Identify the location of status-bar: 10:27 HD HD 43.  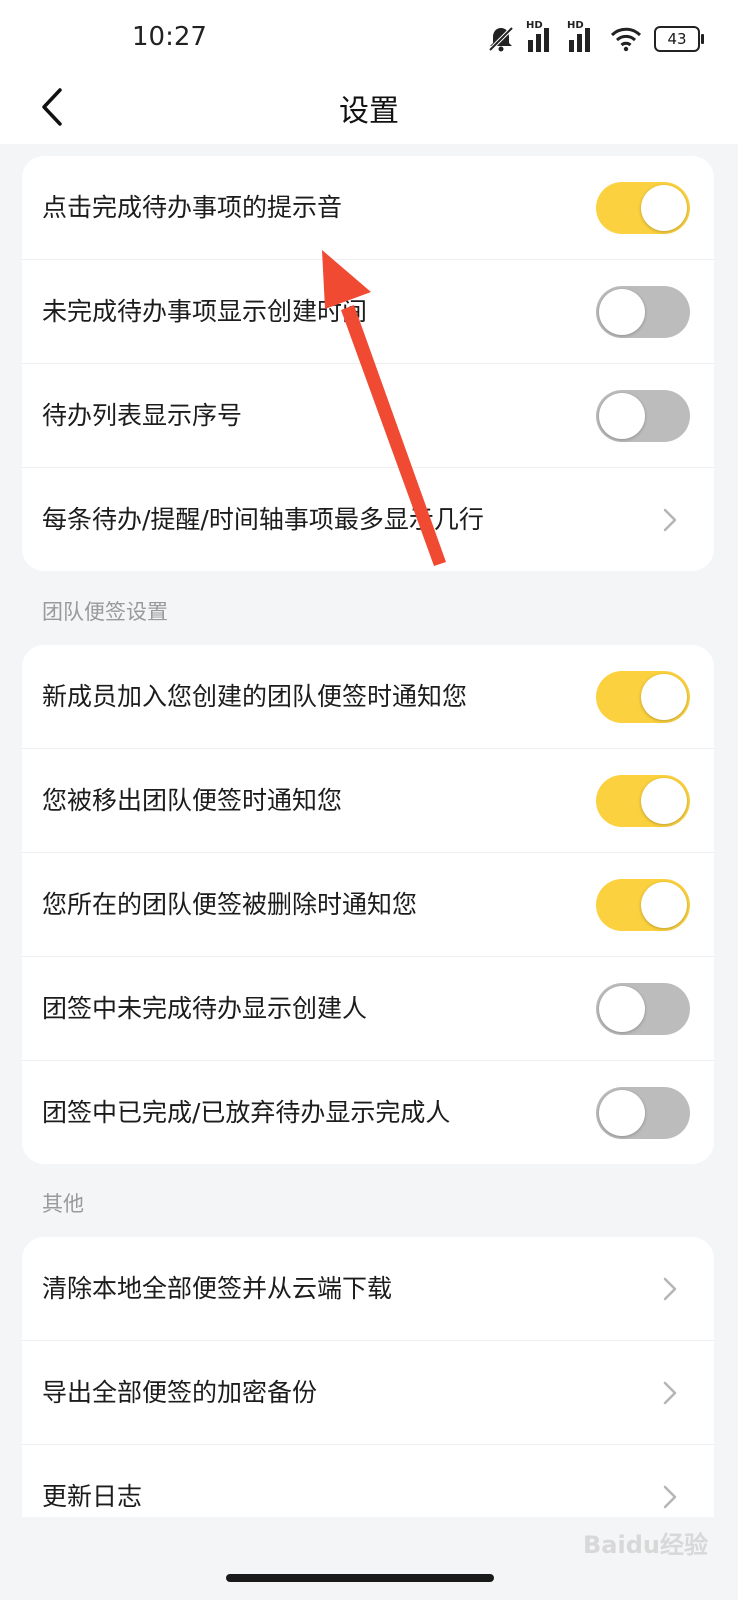
(369, 40).